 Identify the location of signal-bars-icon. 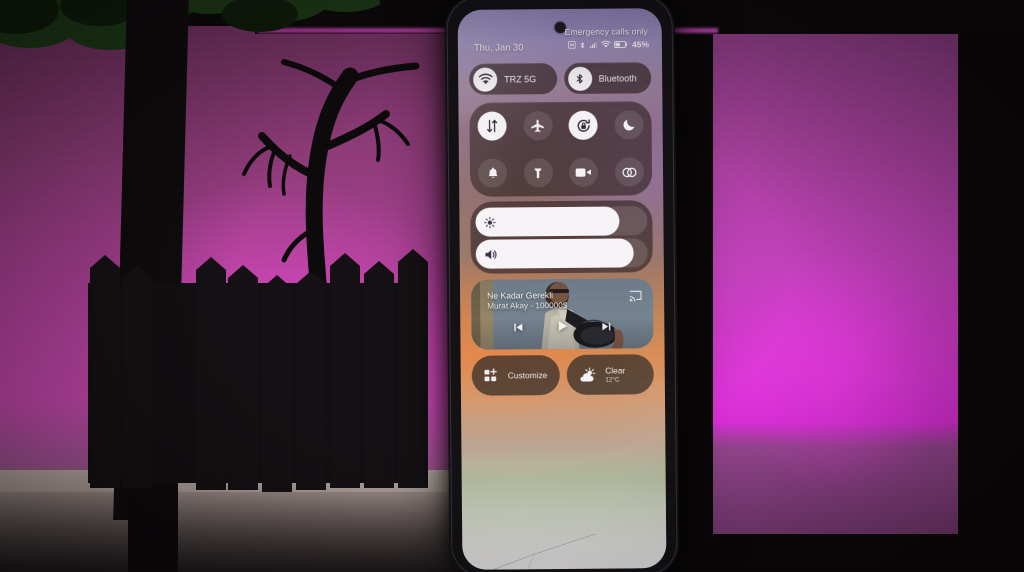
(593, 45).